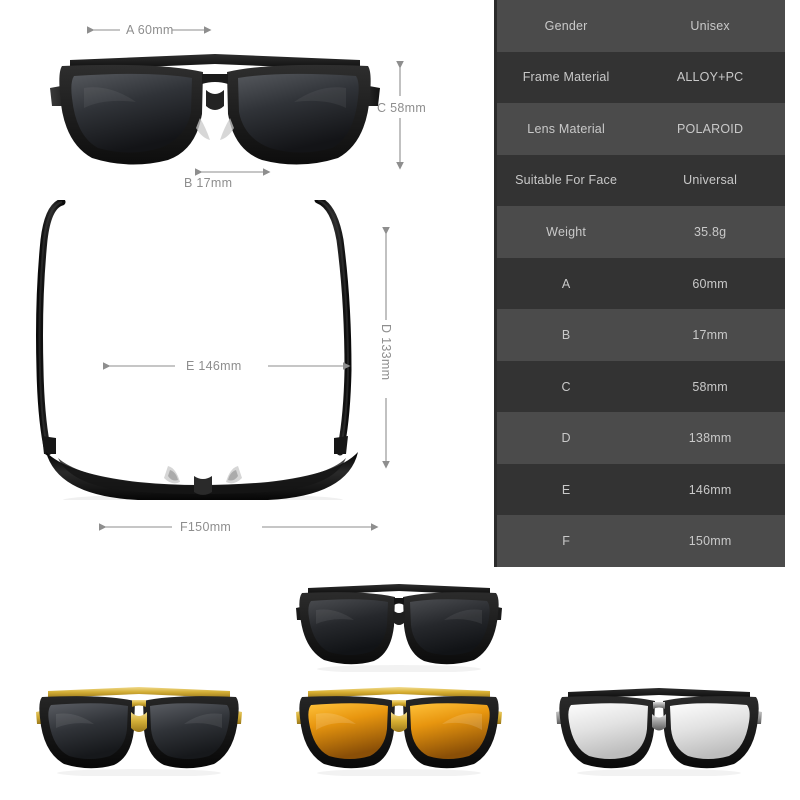 This screenshot has width=800, height=800. Describe the element at coordinates (710, 438) in the screenshot. I see `spec-value: 138mm` at that location.